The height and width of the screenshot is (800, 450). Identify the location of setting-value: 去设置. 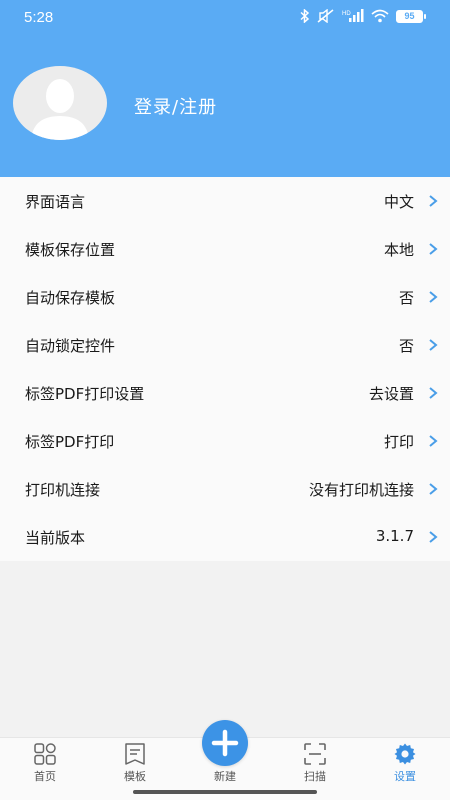
(391, 394).